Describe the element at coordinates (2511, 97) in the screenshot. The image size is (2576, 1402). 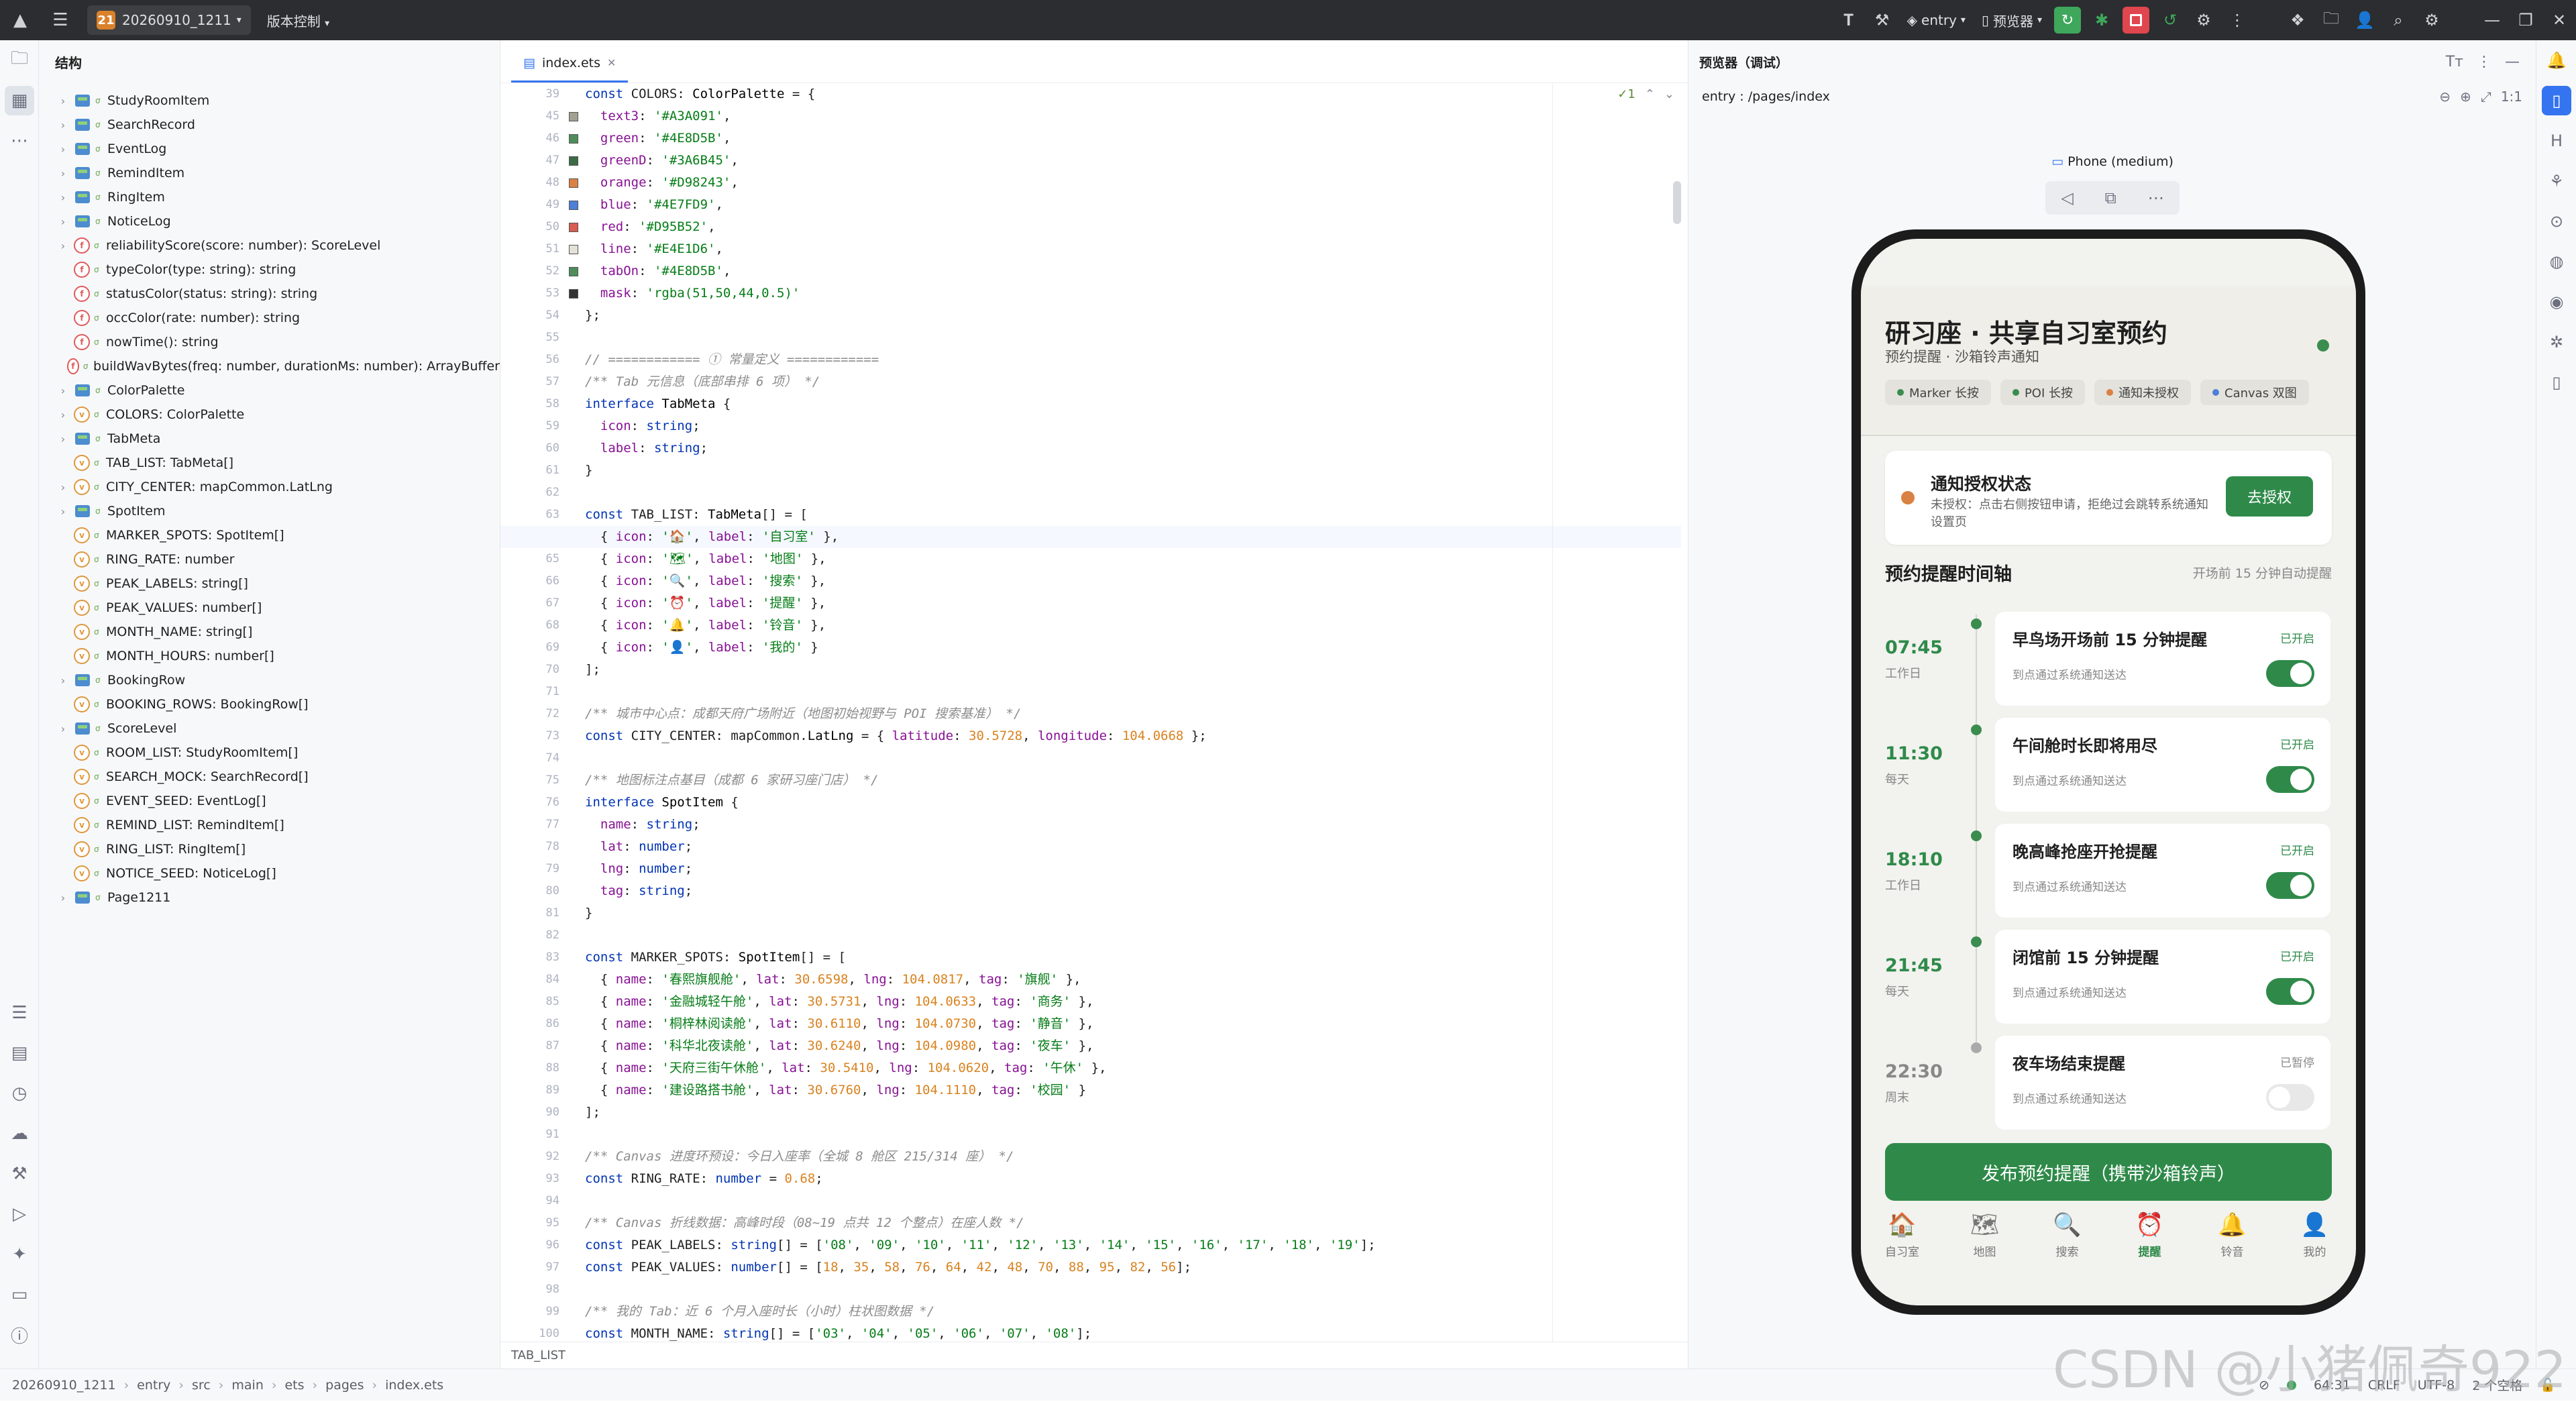
I see `actual-size-icon: 1:1` at that location.